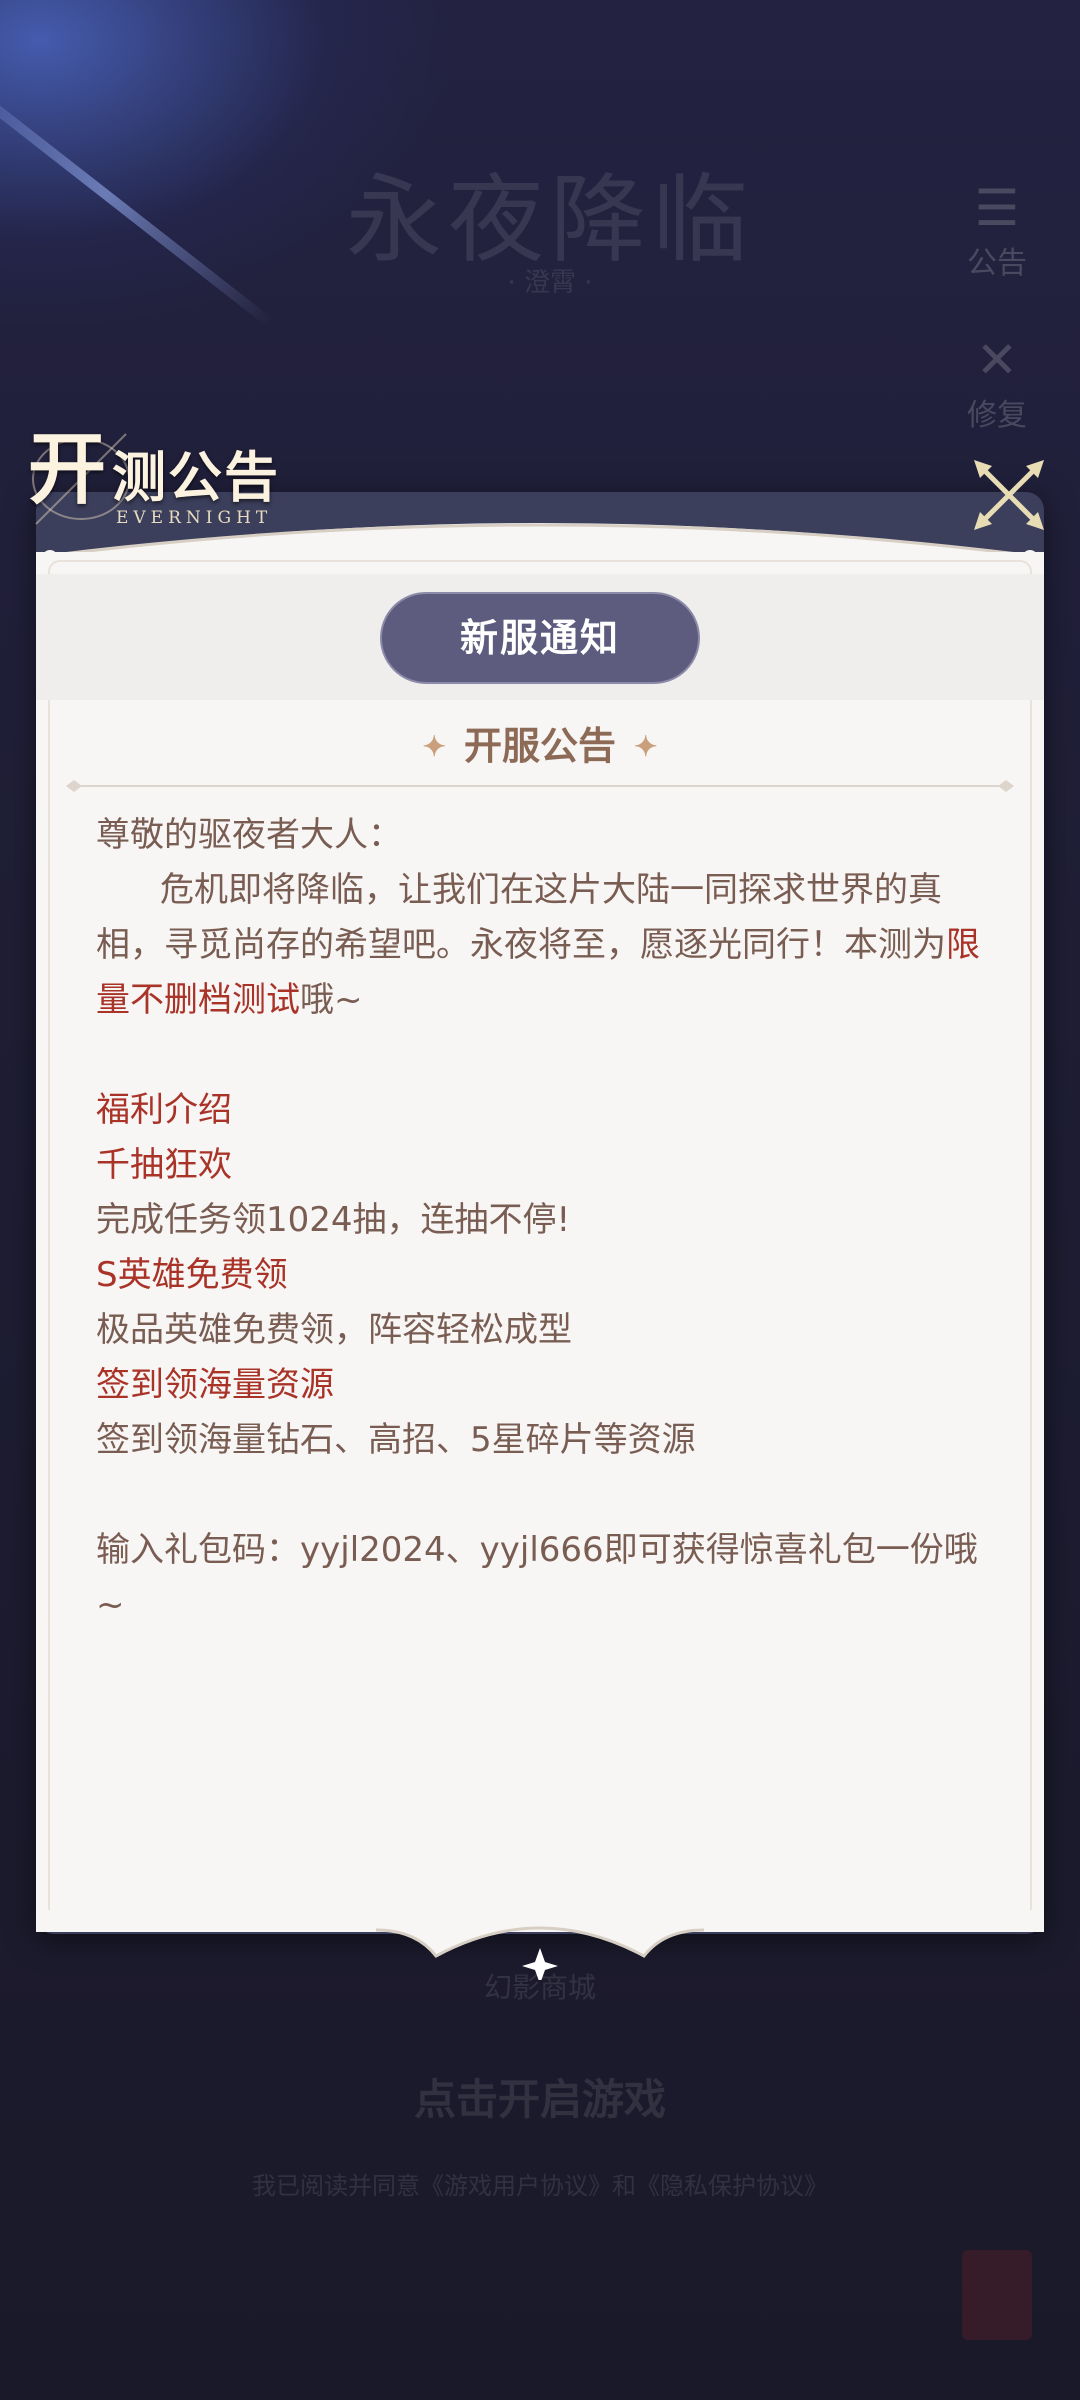 Image resolution: width=1080 pixels, height=2400 pixels. I want to click on welfare-item-desc: 极品英雄免费领，阵容轻松成型, so click(334, 1330).